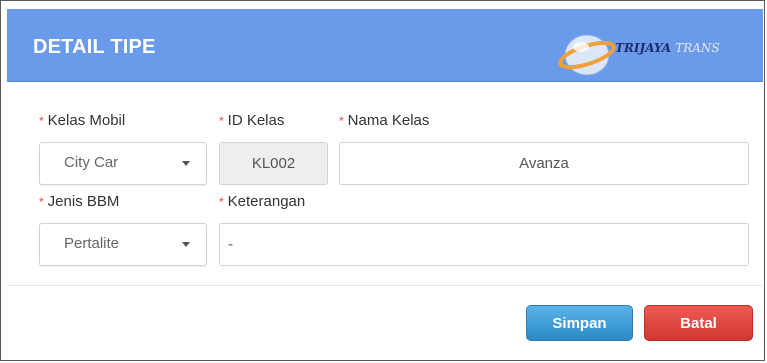  Describe the element at coordinates (698, 323) in the screenshot. I see `cancel-button: Batal` at that location.